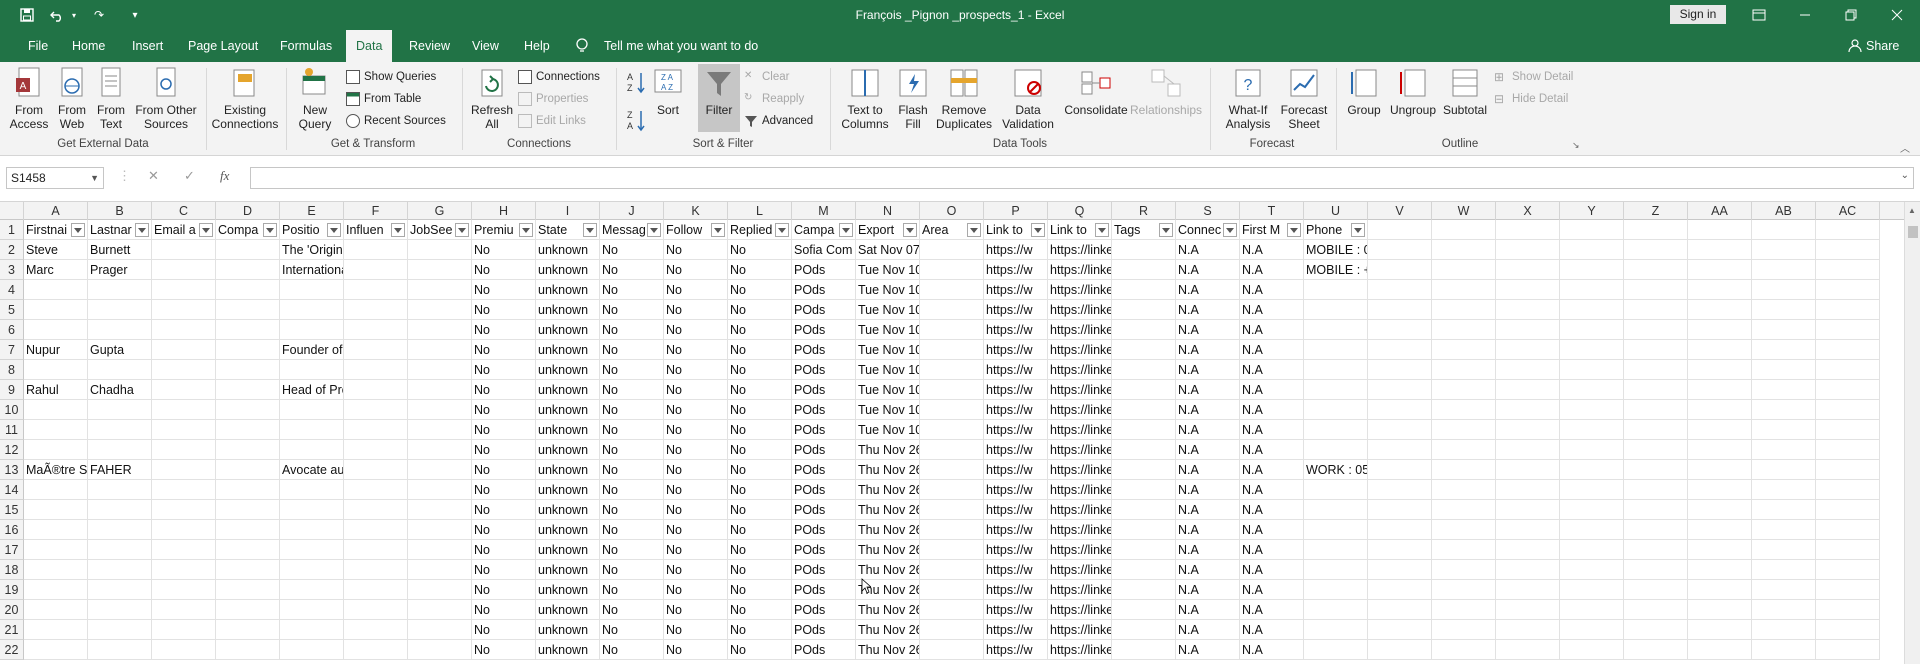  Describe the element at coordinates (668, 91) in the screenshot. I see `sort-button: Z AA Z Sort` at that location.